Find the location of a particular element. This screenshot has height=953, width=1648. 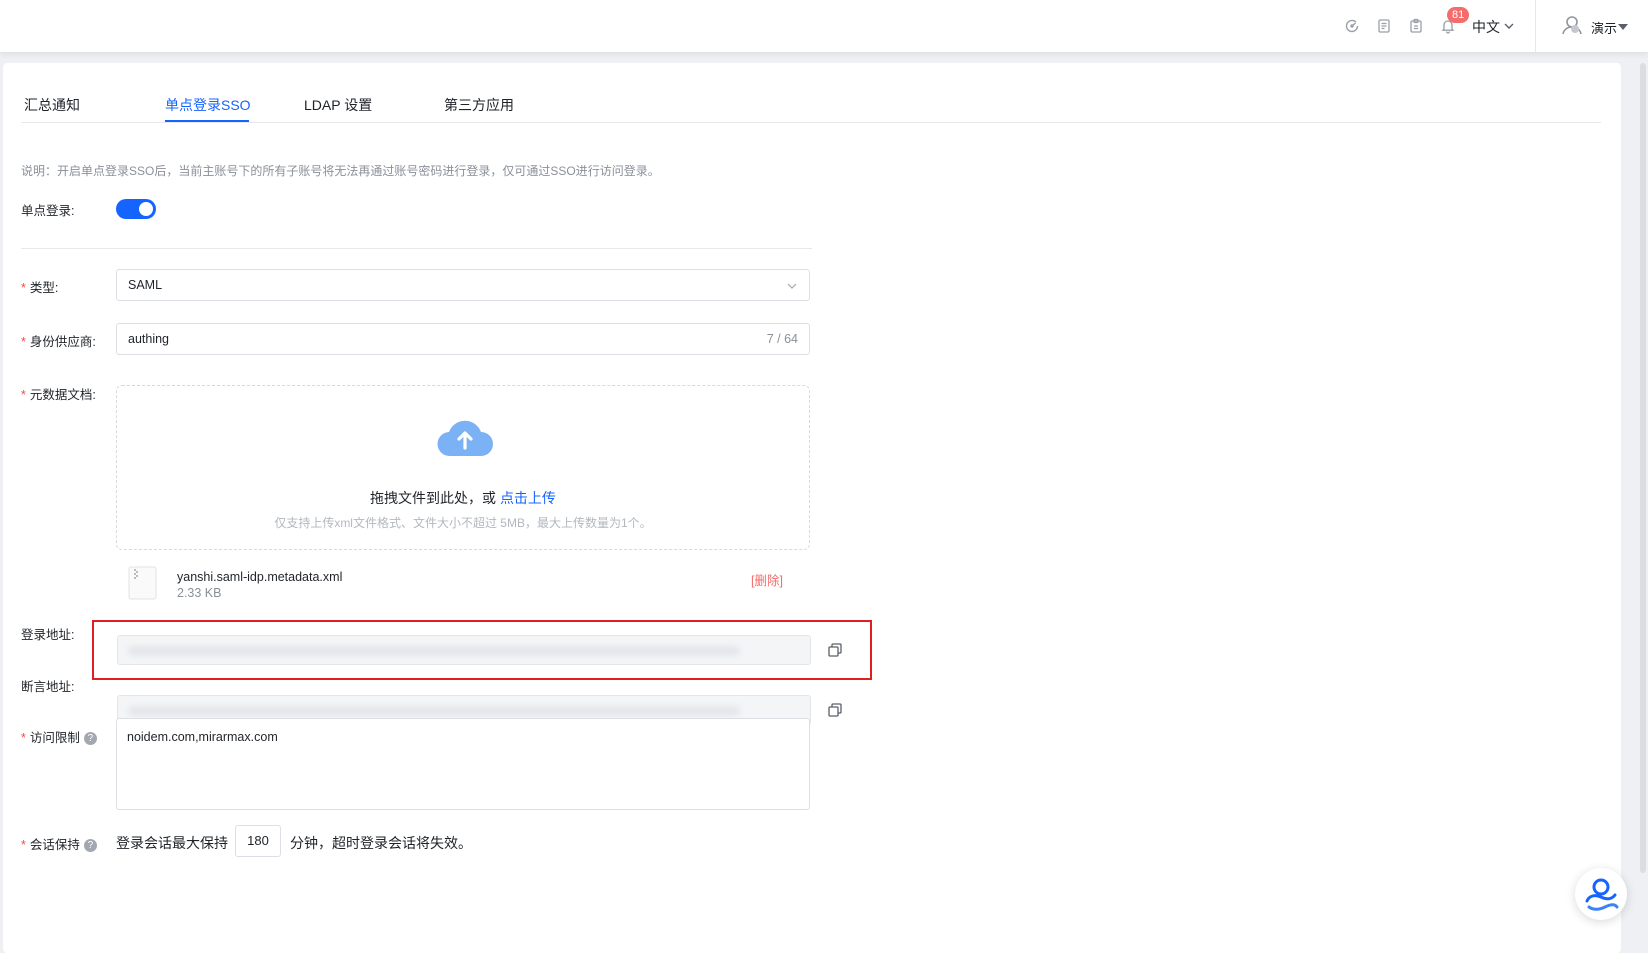

idp-label: * 身份供应商: is located at coordinates (58, 342).